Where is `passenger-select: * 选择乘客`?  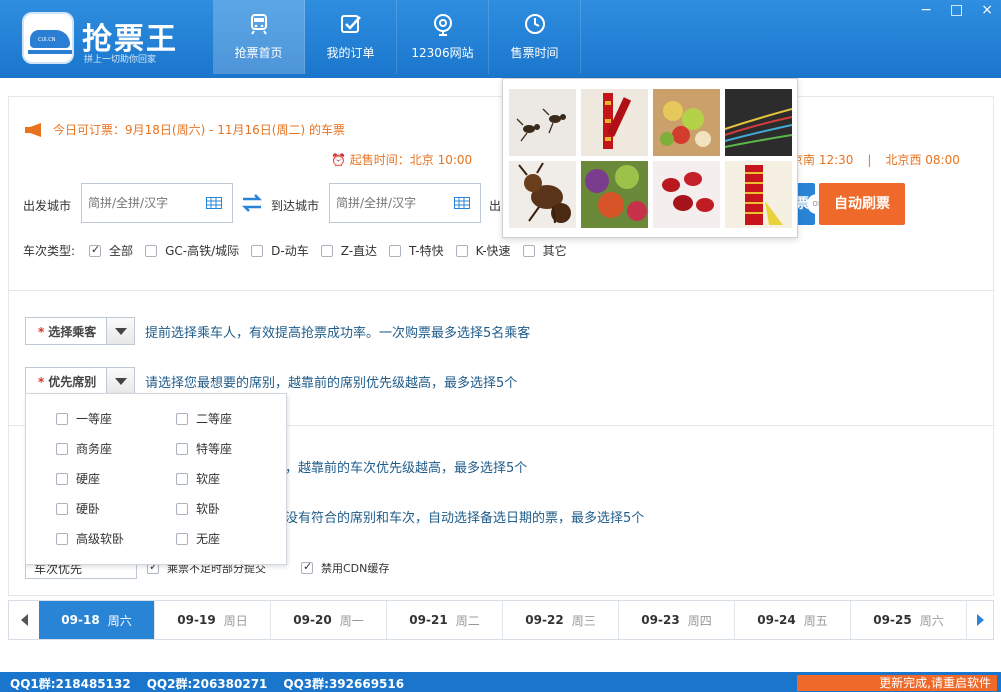
passenger-select: * 选择乘客 is located at coordinates (80, 331).